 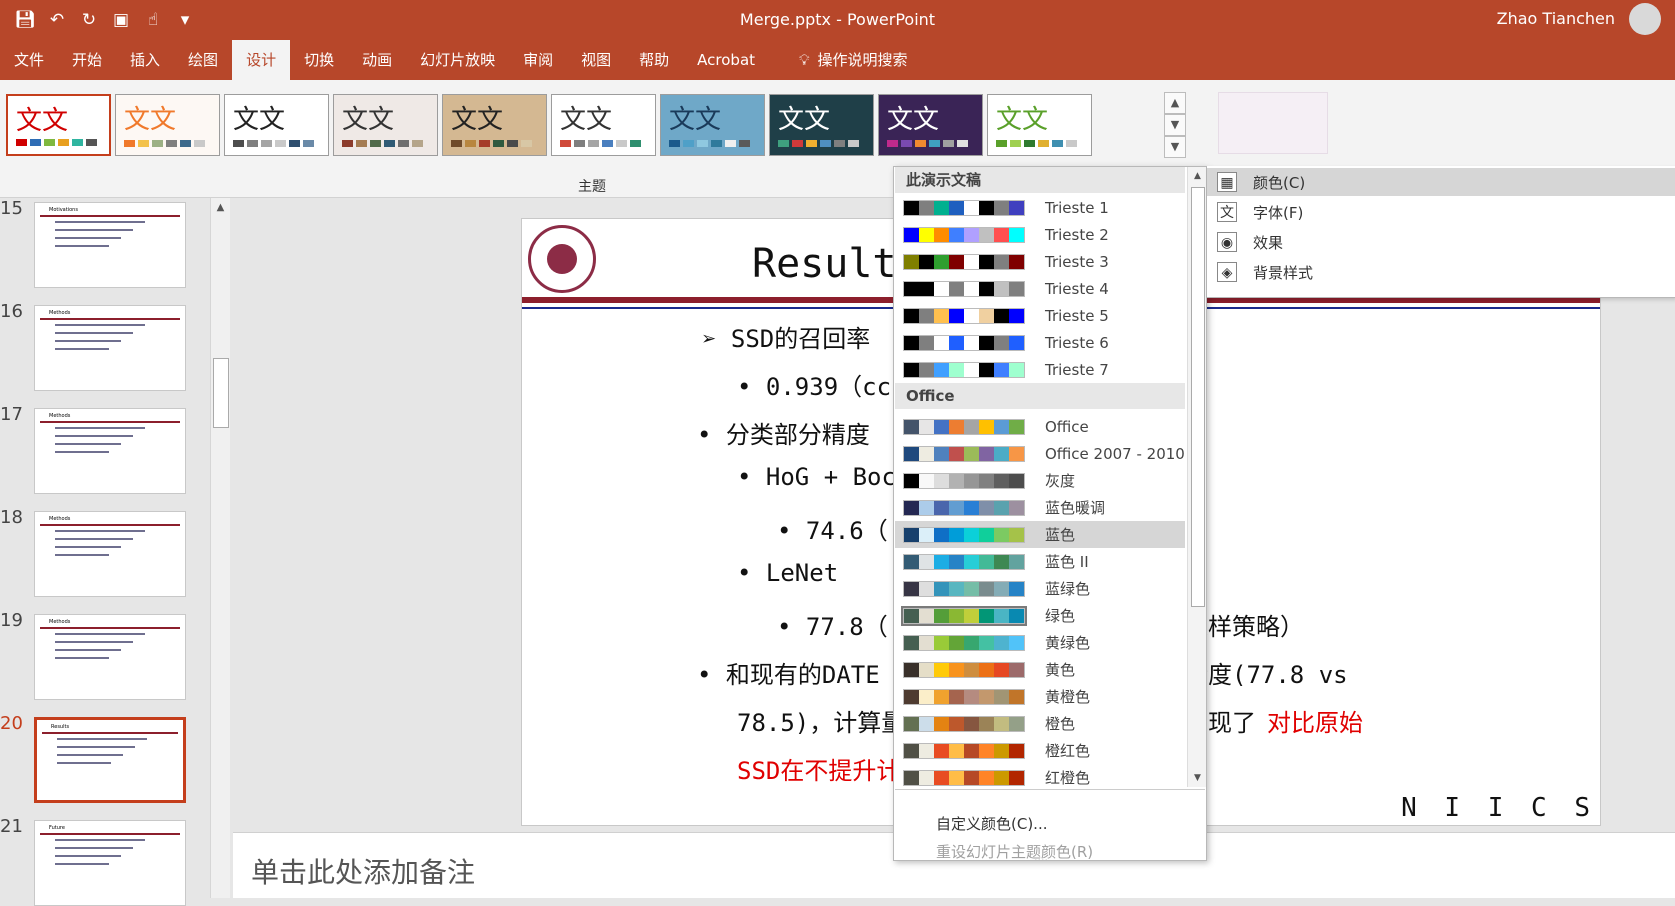 I want to click on tell-me-search: 💡︎ 操作说明搜索, so click(x=845, y=60).